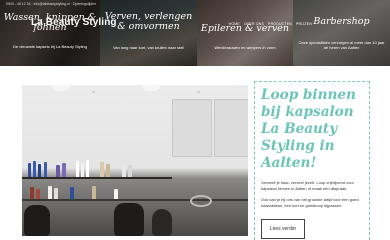 The image size is (390, 240). Describe the element at coordinates (201, 201) in the screenshot. I see `hood-dryer` at that location.